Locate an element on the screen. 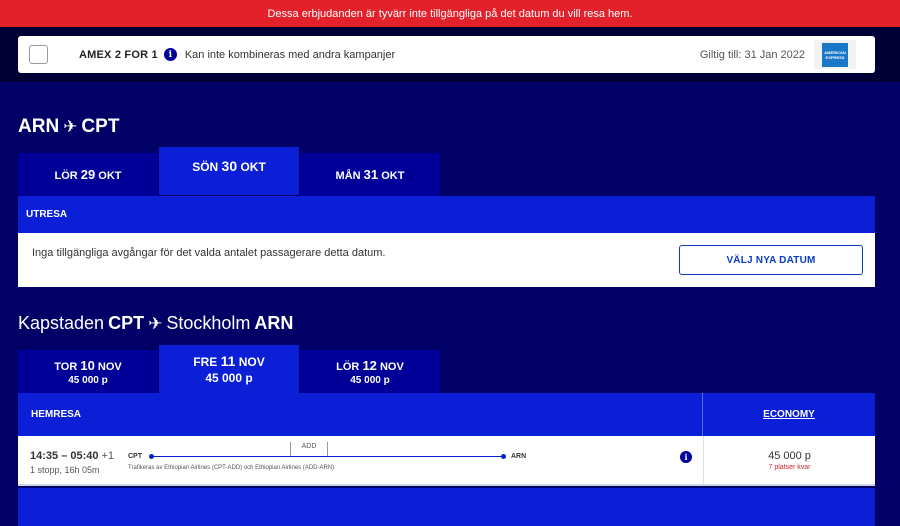  return-from-code: CPT is located at coordinates (126, 323).